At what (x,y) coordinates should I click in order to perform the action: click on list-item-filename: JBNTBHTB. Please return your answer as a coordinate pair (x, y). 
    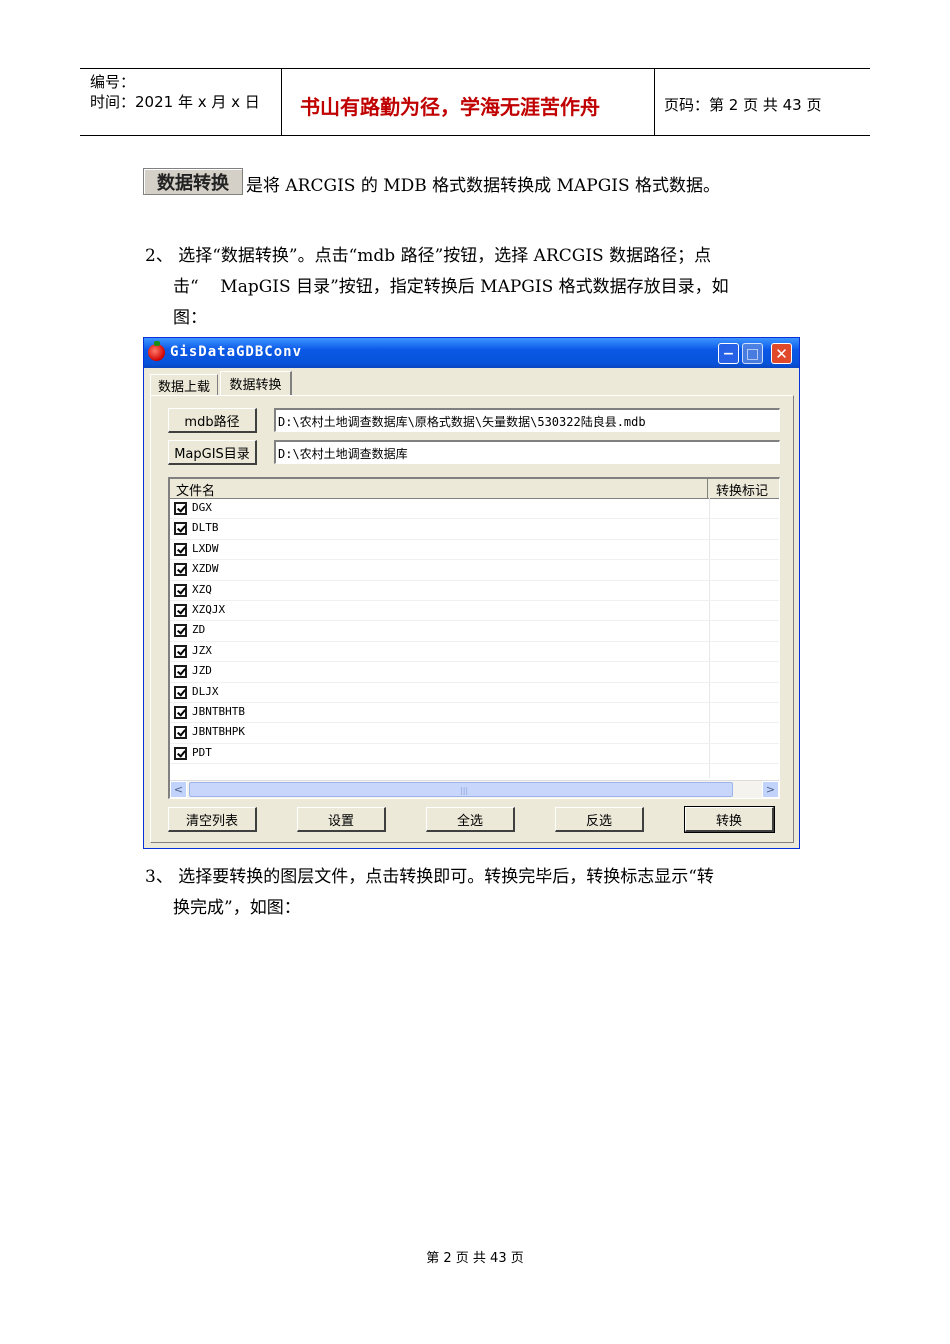
    Looking at the image, I should click on (218, 711).